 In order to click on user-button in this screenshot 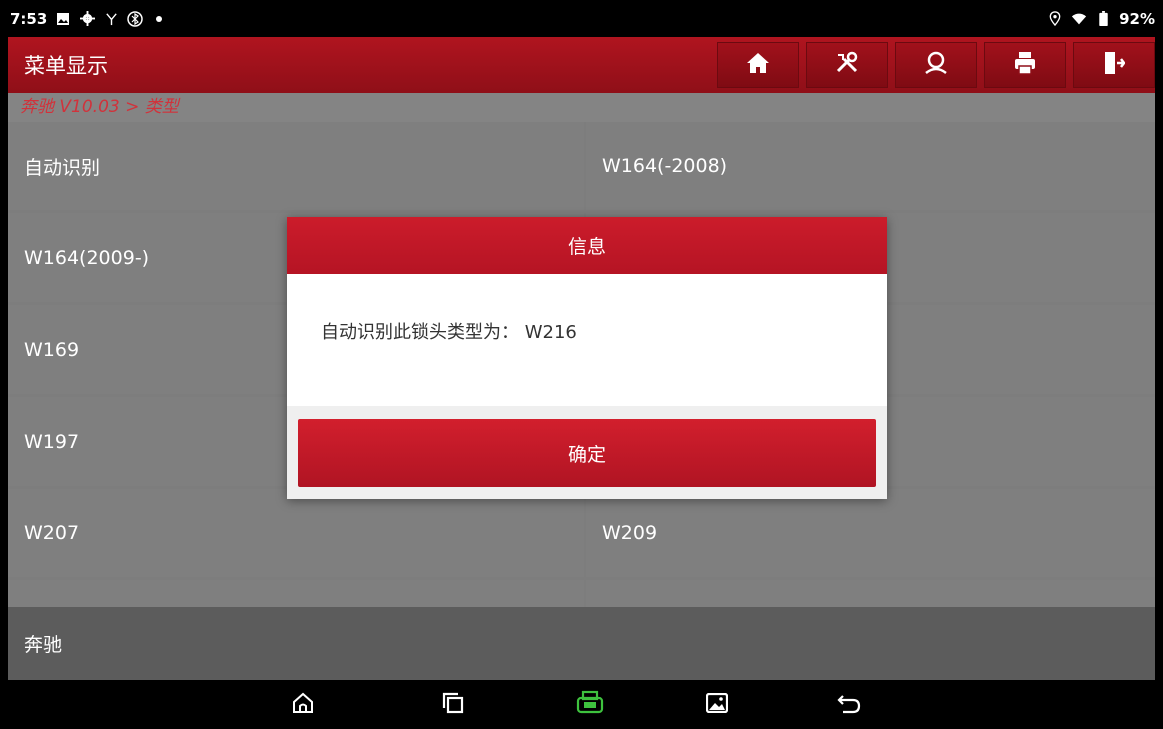, I will do `click(936, 65)`.